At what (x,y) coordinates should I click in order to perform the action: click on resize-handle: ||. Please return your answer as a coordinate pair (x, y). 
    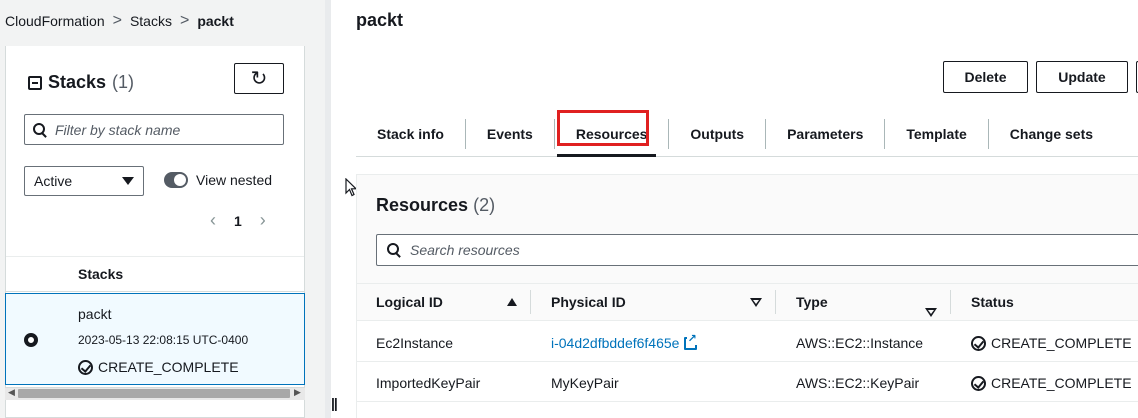
    Looking at the image, I should click on (334, 403).